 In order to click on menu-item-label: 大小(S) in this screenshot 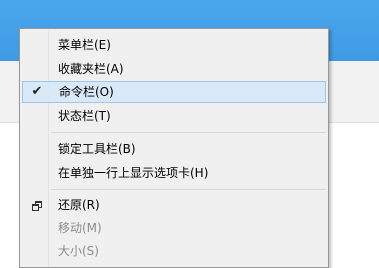, I will do `click(78, 251)`.